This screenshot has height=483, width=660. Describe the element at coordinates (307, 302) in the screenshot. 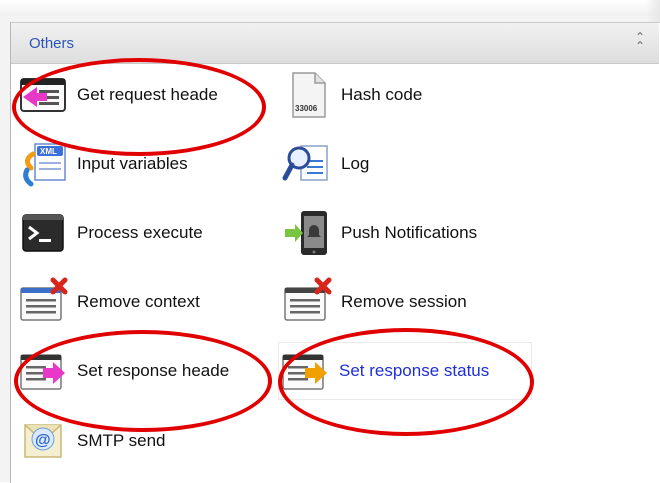

I see `remove-session-icon` at that location.